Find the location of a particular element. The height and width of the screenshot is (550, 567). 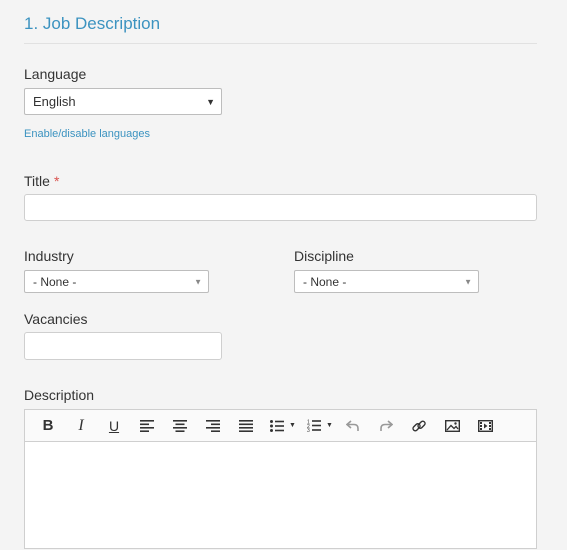

language-select-value: English is located at coordinates (54, 101).